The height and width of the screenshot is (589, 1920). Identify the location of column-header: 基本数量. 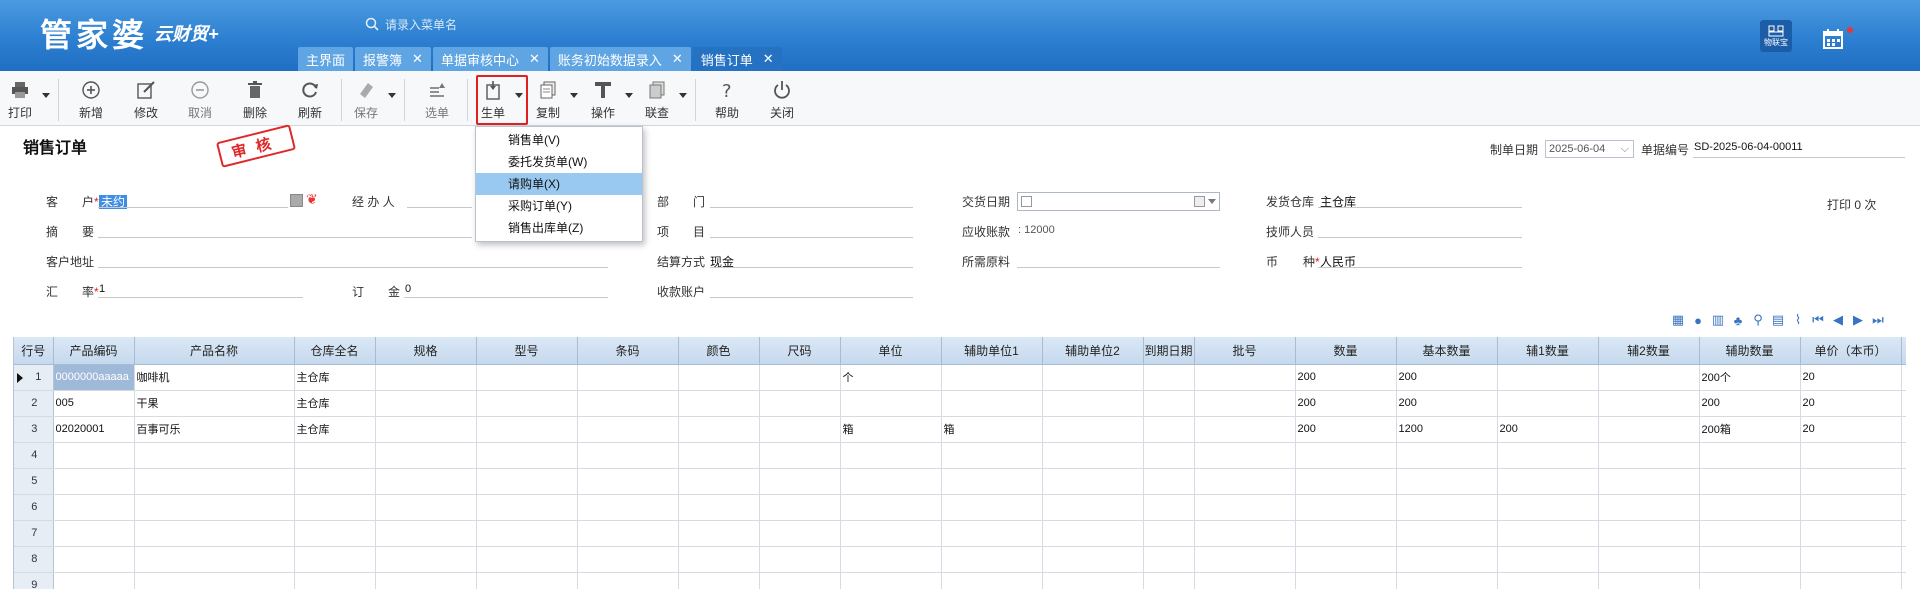
(1447, 351).